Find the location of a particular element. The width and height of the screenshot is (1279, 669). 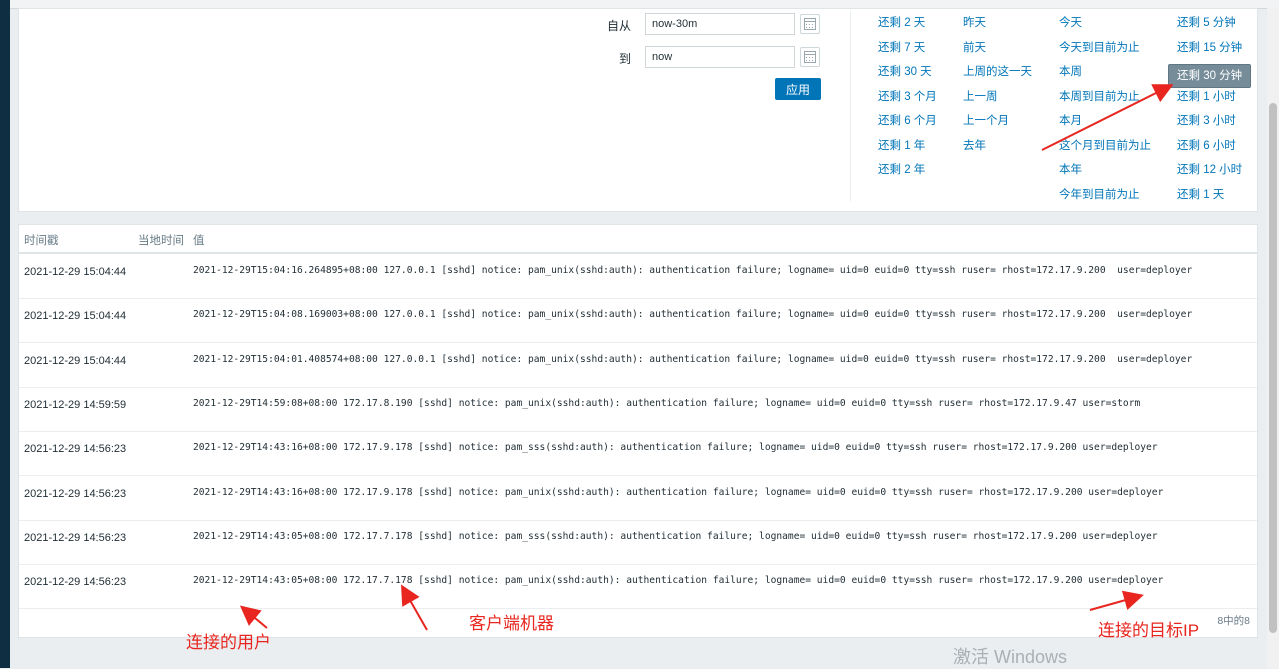

quick-range-link: 上一个月 is located at coordinates (997, 125).